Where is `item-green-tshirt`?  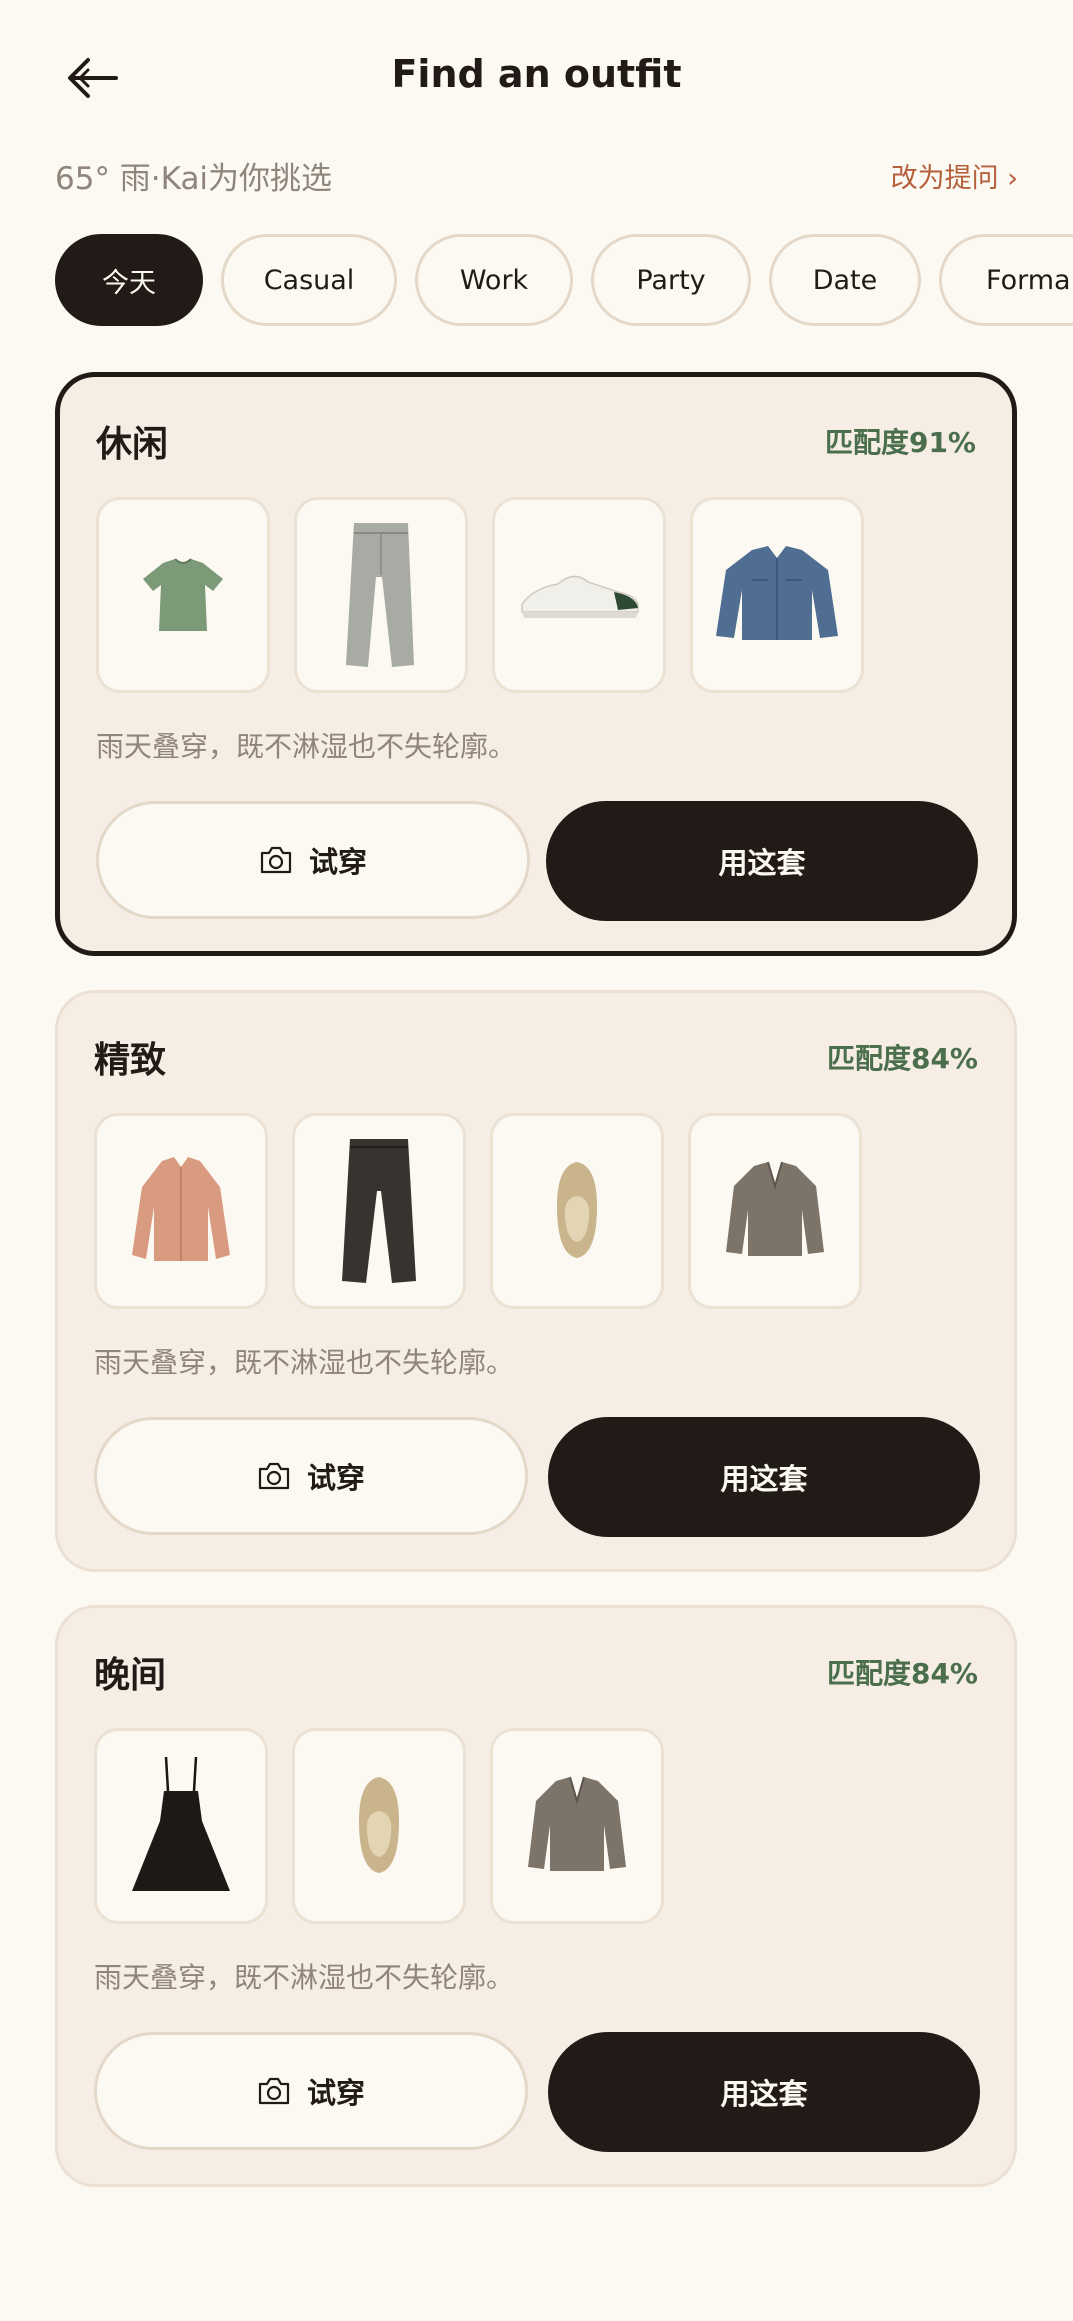 item-green-tshirt is located at coordinates (183, 595).